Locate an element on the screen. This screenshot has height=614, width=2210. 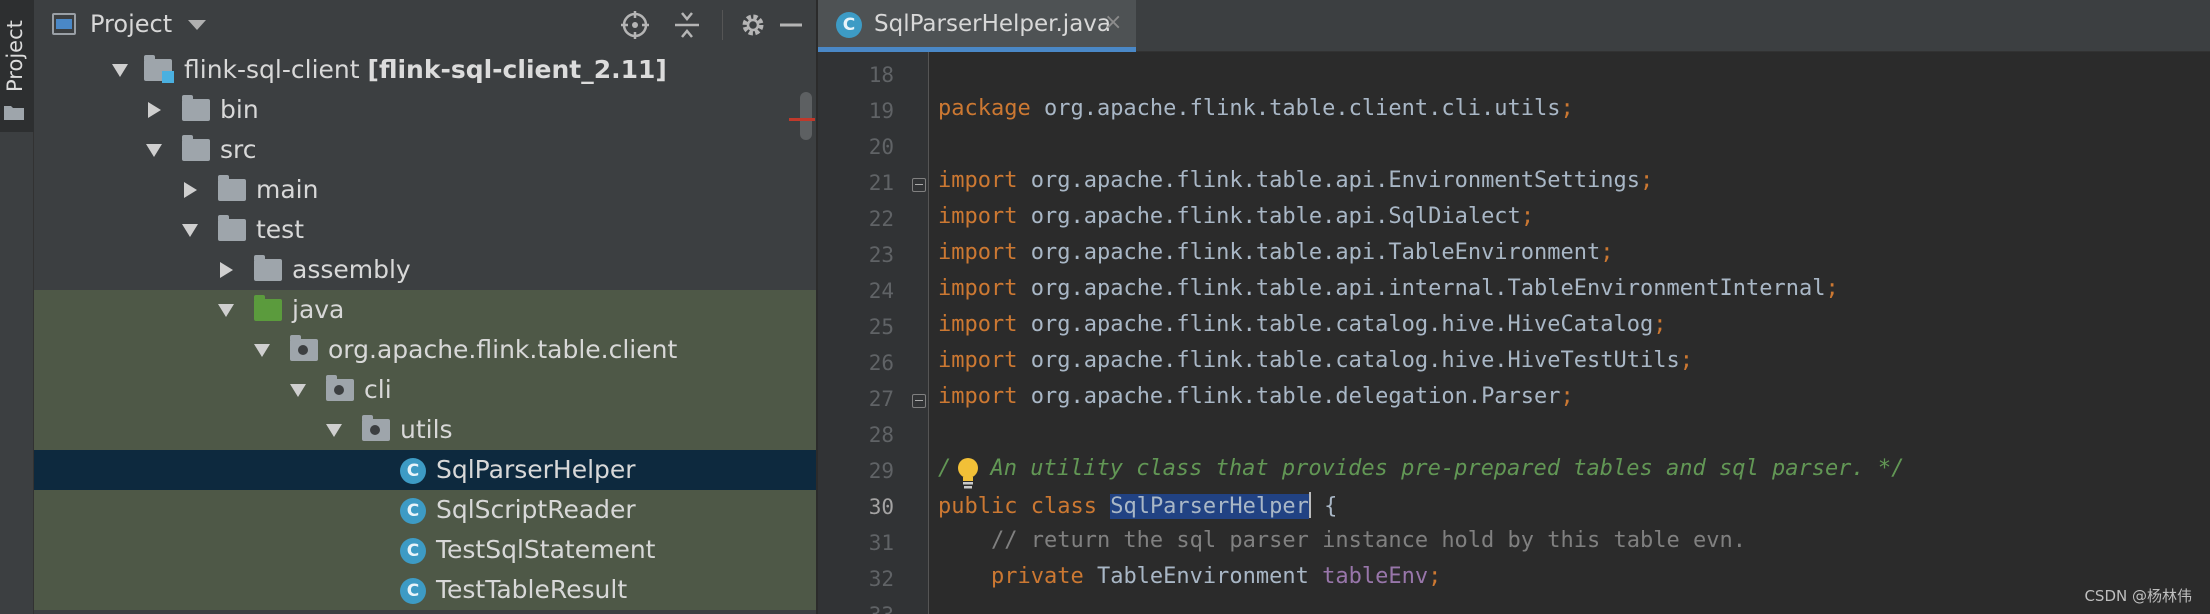
tree-item-cli: cli is located at coordinates (425, 390).